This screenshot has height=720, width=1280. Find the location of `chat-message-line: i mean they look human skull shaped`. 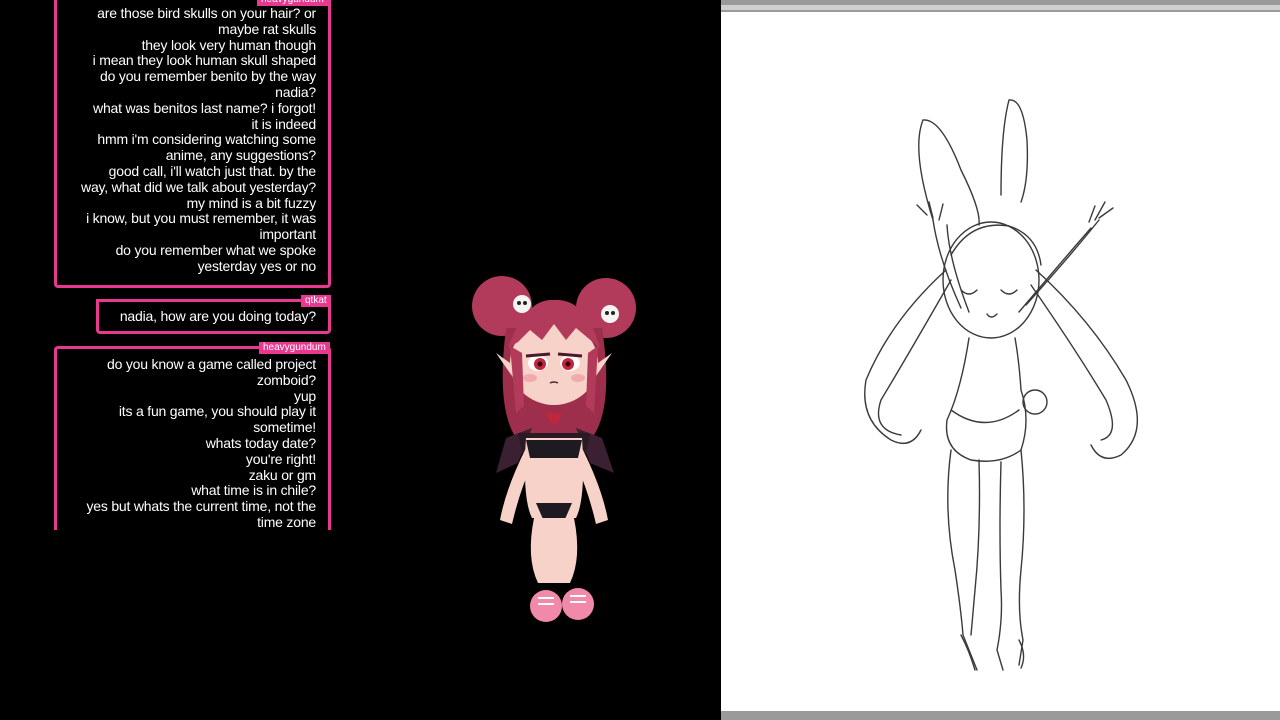

chat-message-line: i mean they look human skull shaped is located at coordinates (204, 60).